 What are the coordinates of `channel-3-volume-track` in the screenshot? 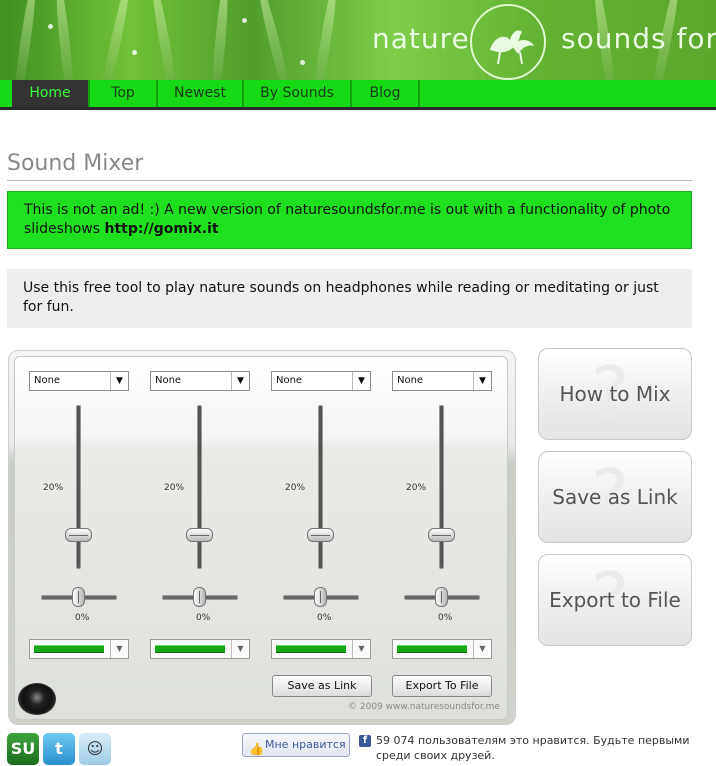 It's located at (320, 487).